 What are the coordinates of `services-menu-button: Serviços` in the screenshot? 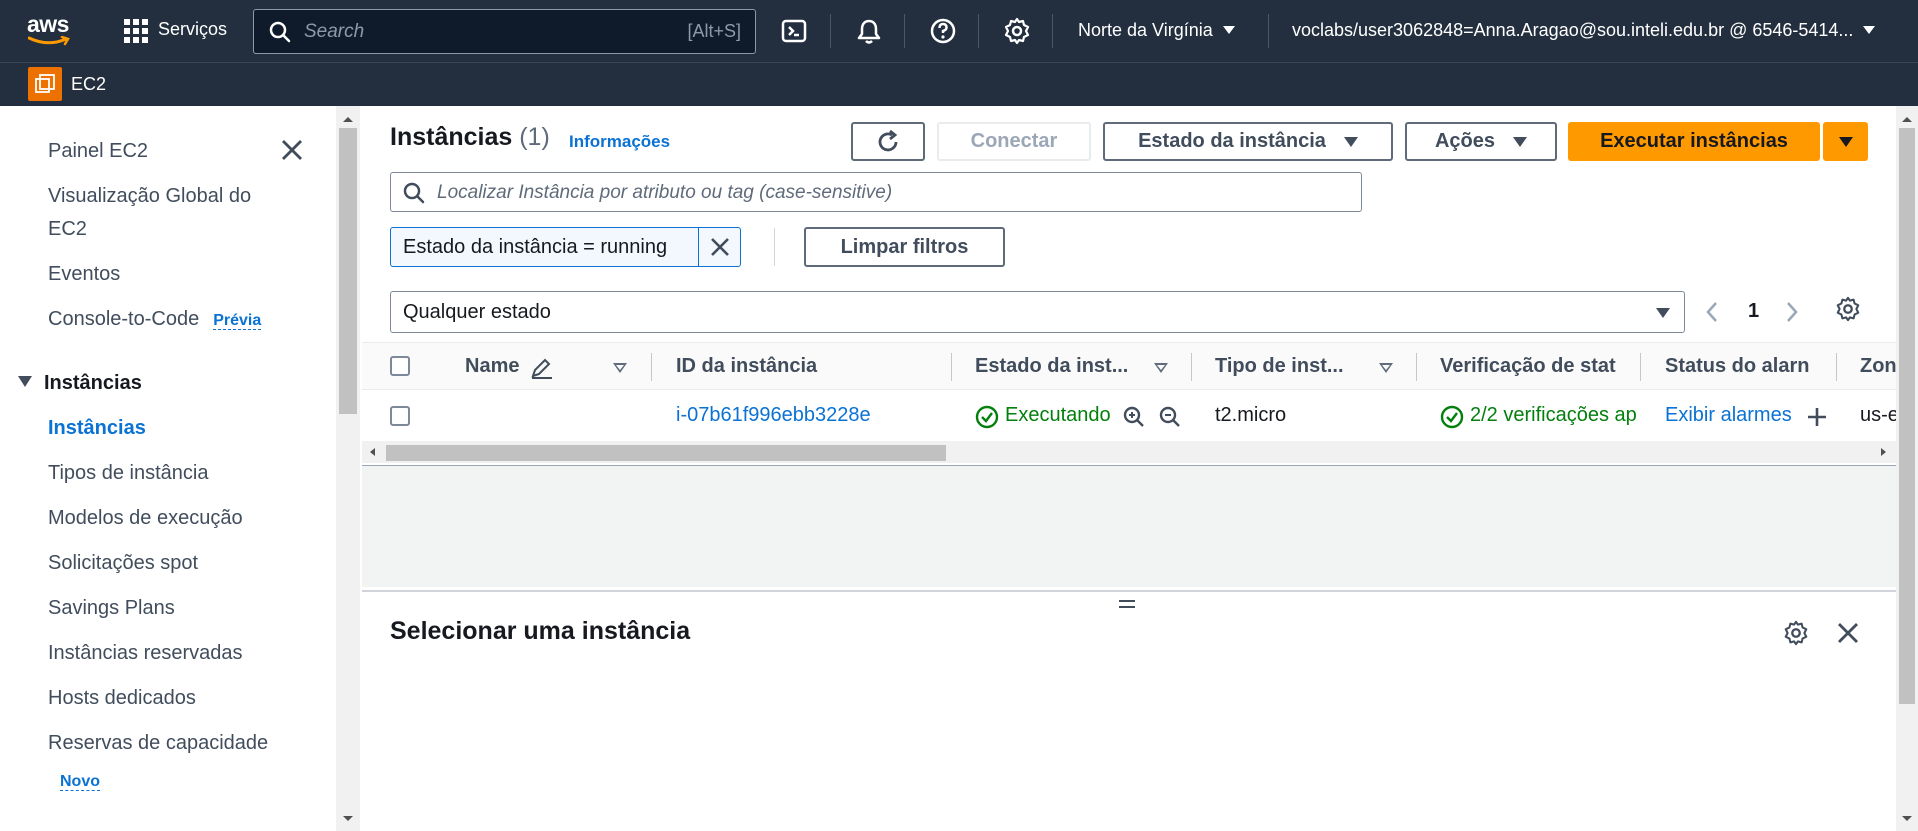 It's located at (192, 29).